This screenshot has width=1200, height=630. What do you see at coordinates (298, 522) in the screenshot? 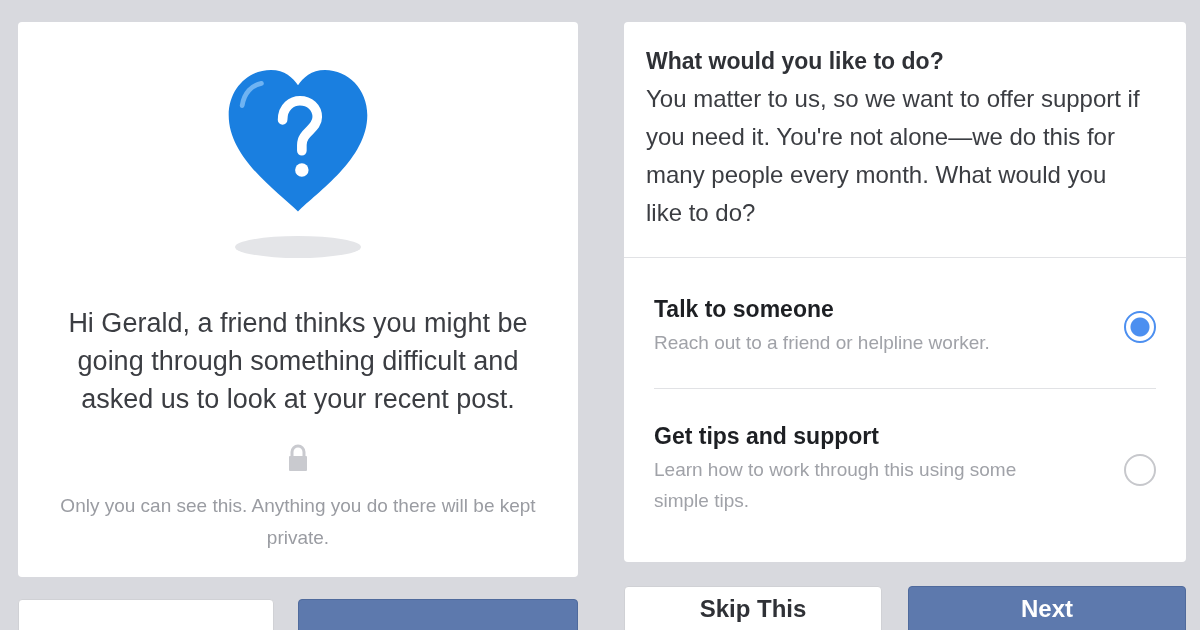
I see `privacy-note: Only you can see this. Anything you do there will be kept private.` at bounding box center [298, 522].